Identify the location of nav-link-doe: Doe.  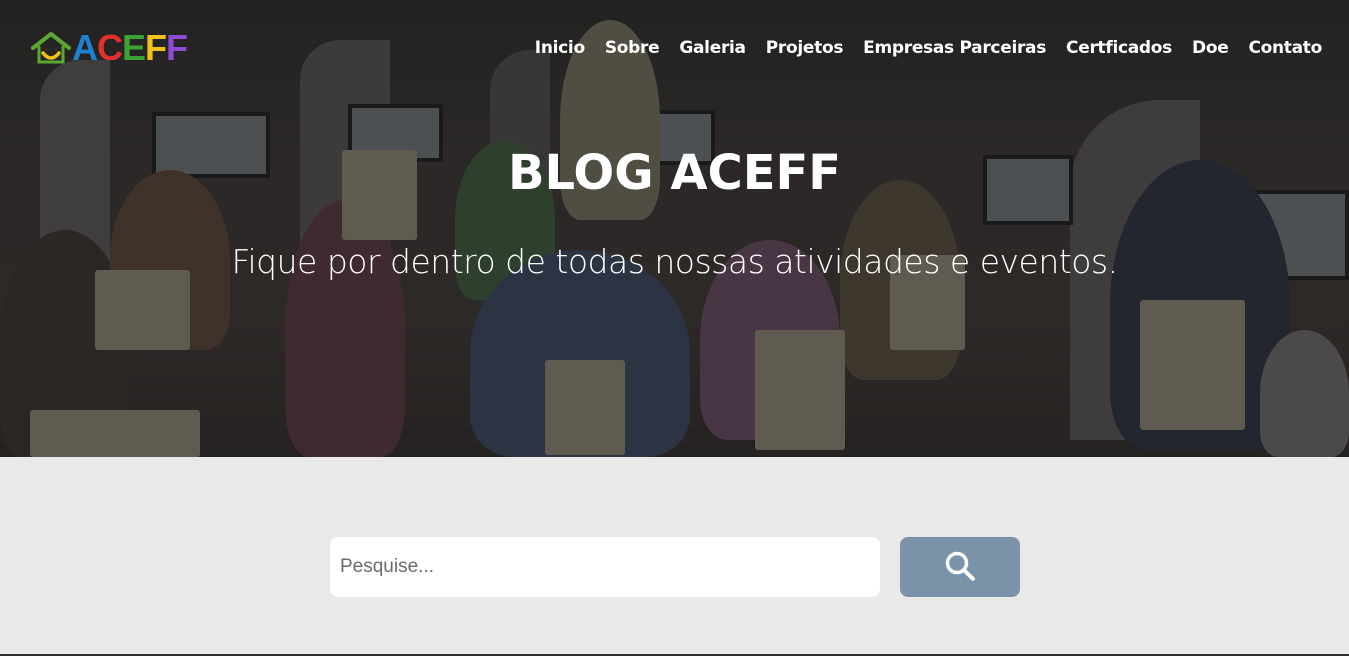
(1210, 48).